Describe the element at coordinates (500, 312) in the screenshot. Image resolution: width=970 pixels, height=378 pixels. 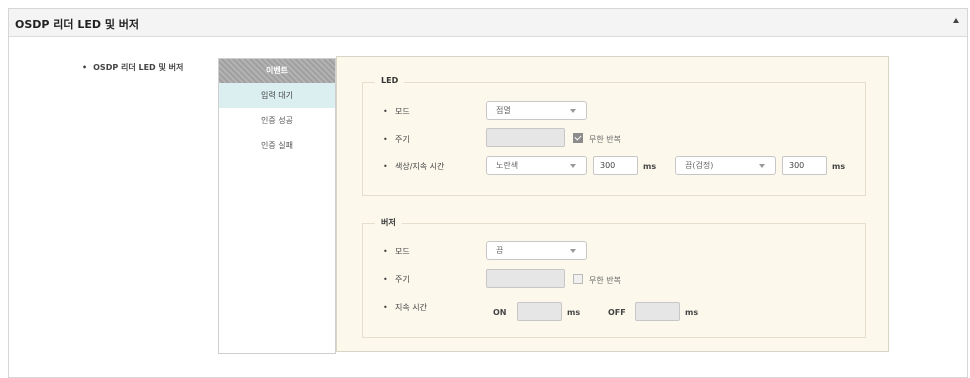
I see `buzzer-on-label: ON` at that location.